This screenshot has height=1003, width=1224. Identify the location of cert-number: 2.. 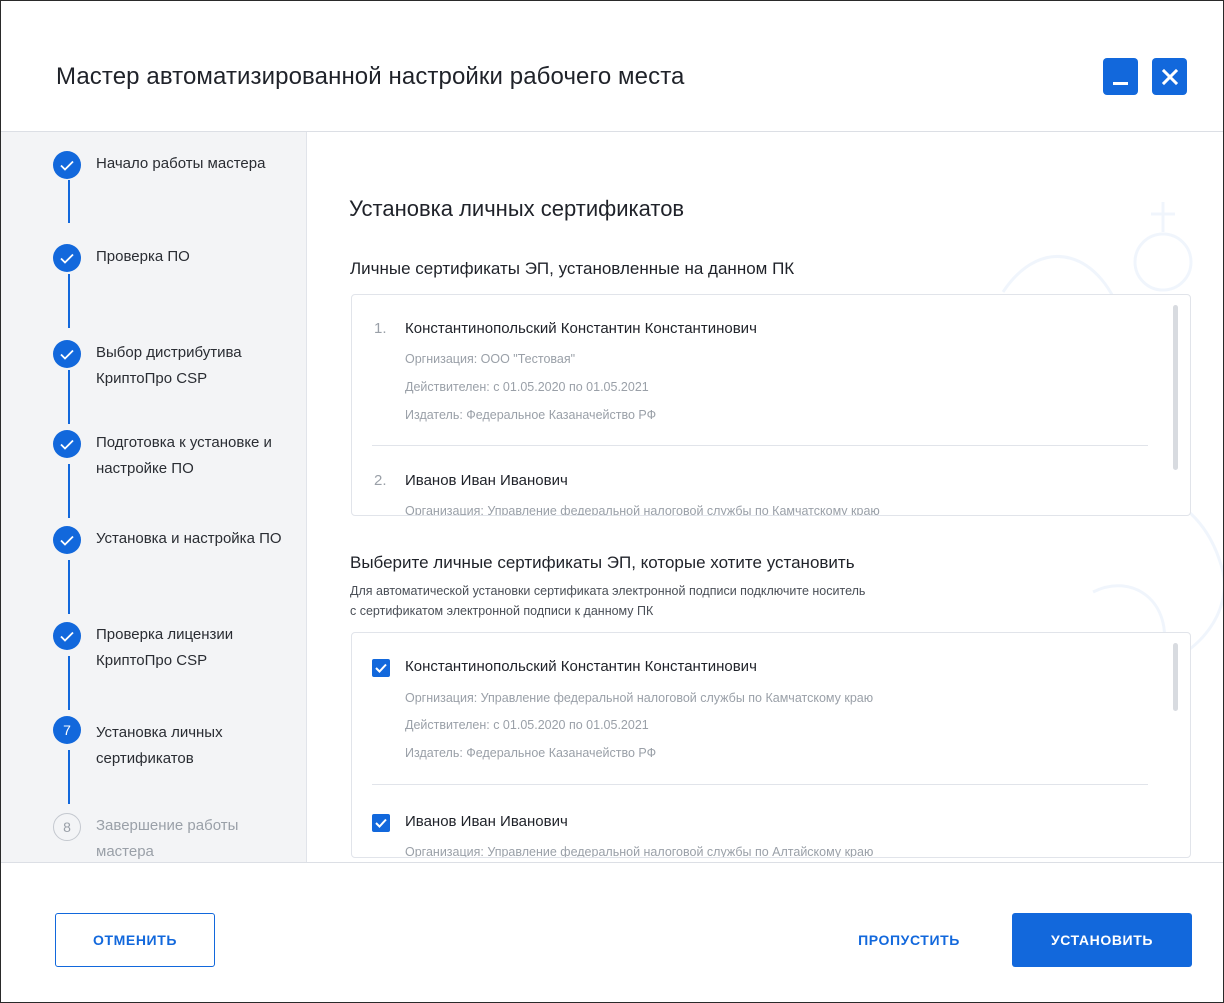
(380, 480).